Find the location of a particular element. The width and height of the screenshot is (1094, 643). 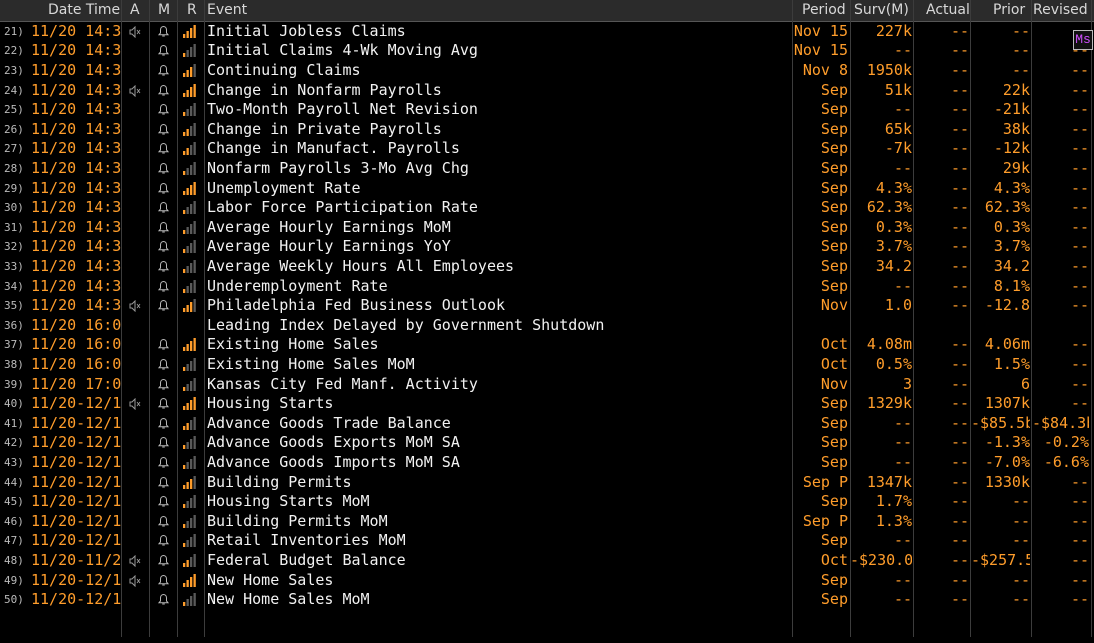

event-datetime: 11/20 16:00 is located at coordinates (76, 364).